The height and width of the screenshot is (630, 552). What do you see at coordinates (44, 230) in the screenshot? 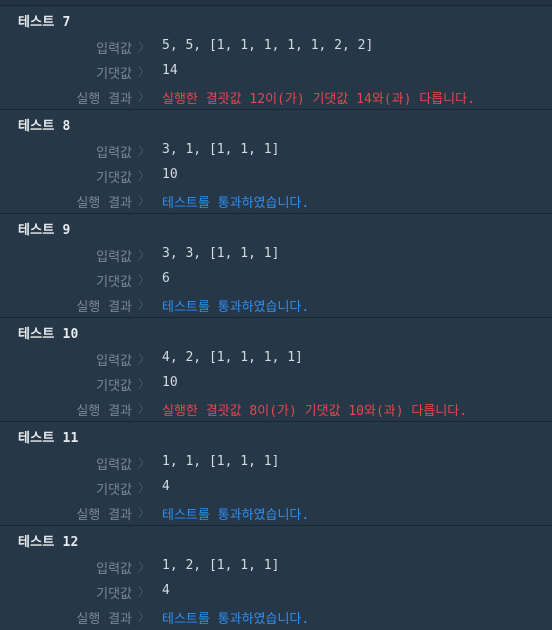
I see `test-title: 테스트 9` at bounding box center [44, 230].